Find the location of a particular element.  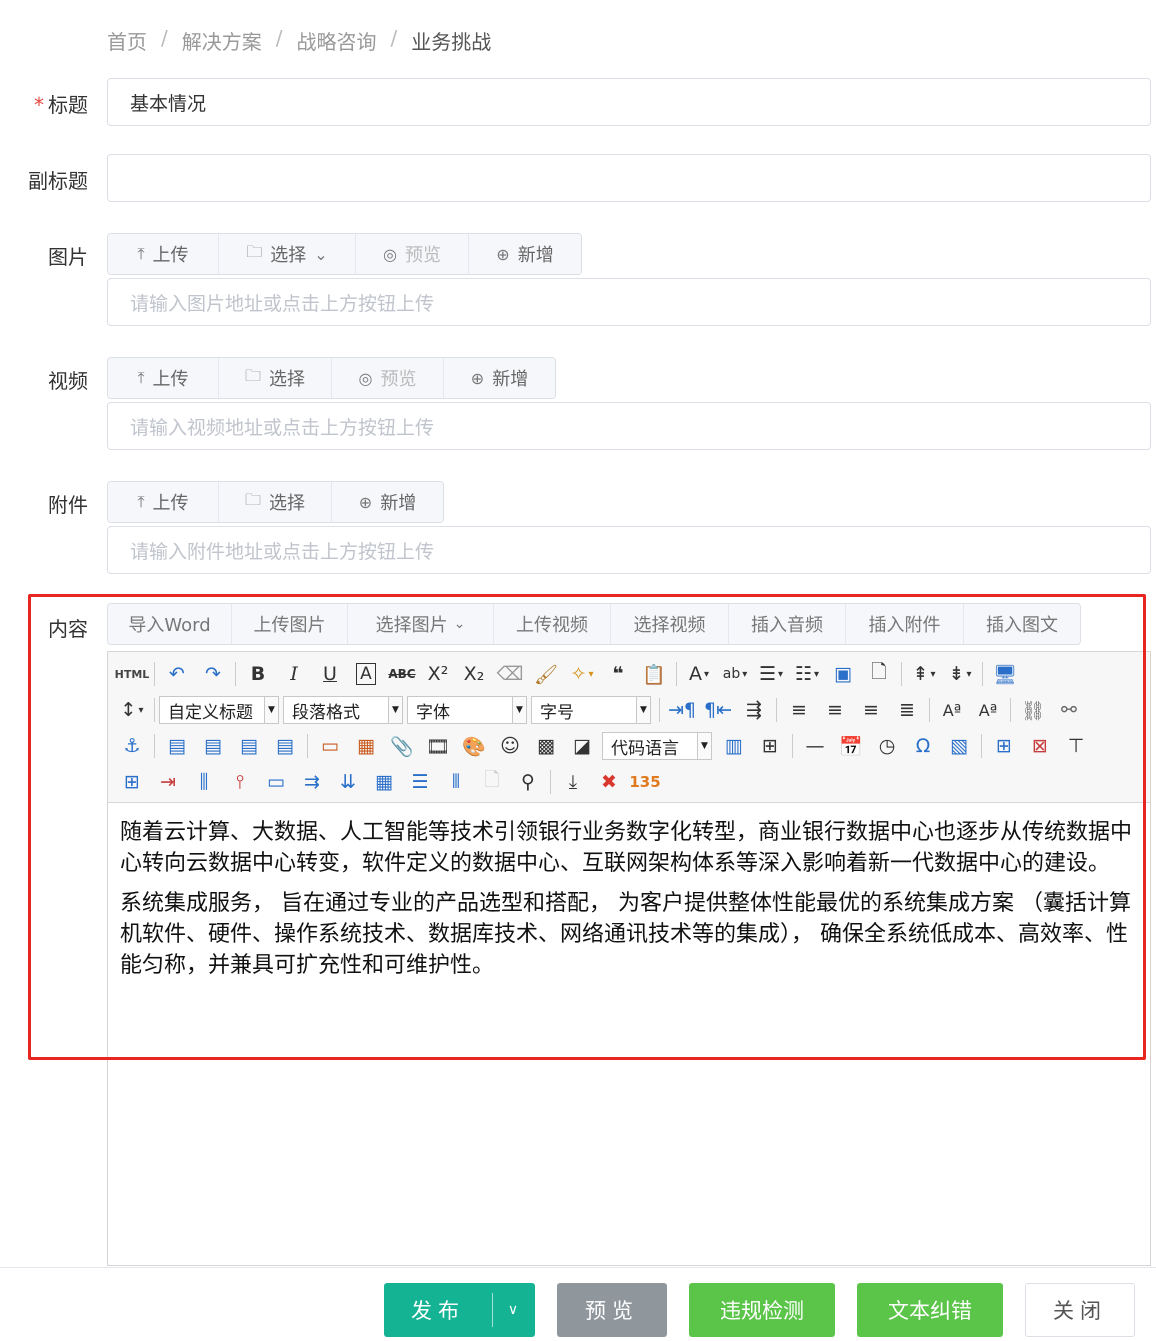

video-preview-button: ◎ 预览 is located at coordinates (388, 378).